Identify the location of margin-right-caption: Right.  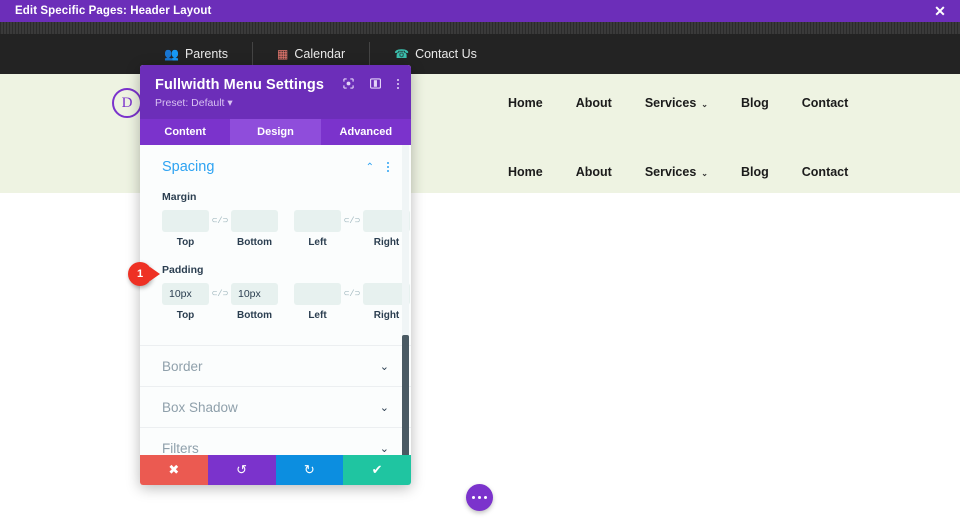
(386, 242).